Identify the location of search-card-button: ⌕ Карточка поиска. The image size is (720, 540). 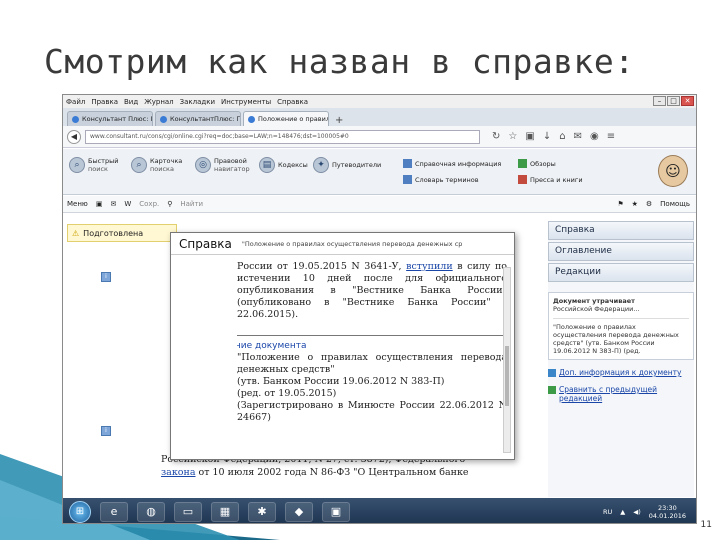
(156, 165).